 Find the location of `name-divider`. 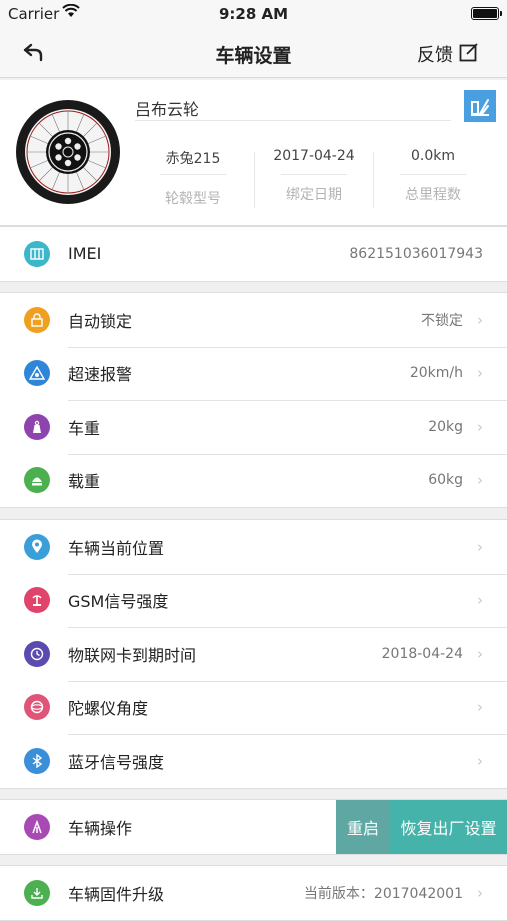

name-divider is located at coordinates (293, 120).